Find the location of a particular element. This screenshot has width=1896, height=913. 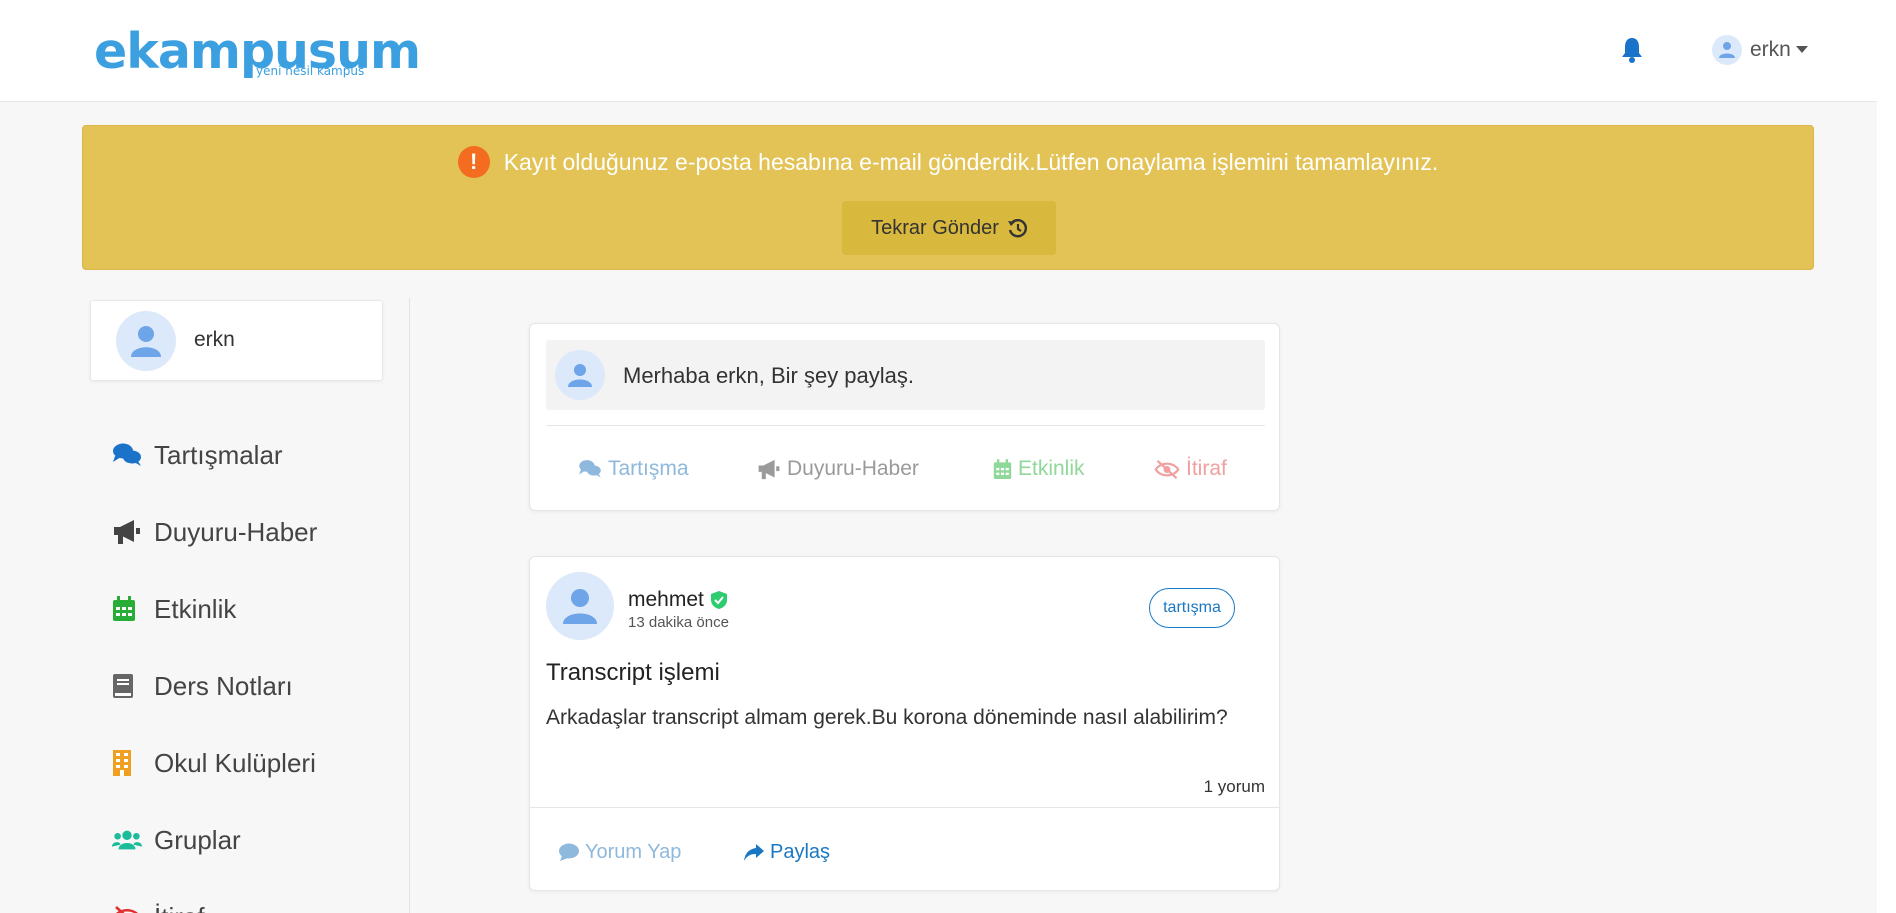

composer-divider is located at coordinates (905, 425).